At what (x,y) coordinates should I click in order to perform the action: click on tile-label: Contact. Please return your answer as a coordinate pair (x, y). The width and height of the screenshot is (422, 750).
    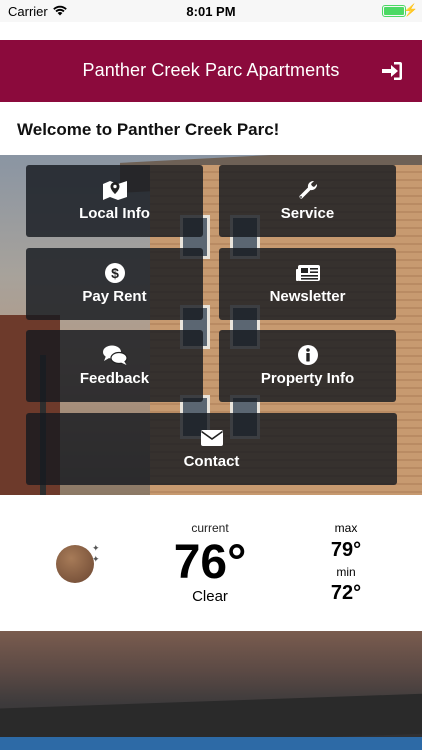
    Looking at the image, I should click on (211, 461).